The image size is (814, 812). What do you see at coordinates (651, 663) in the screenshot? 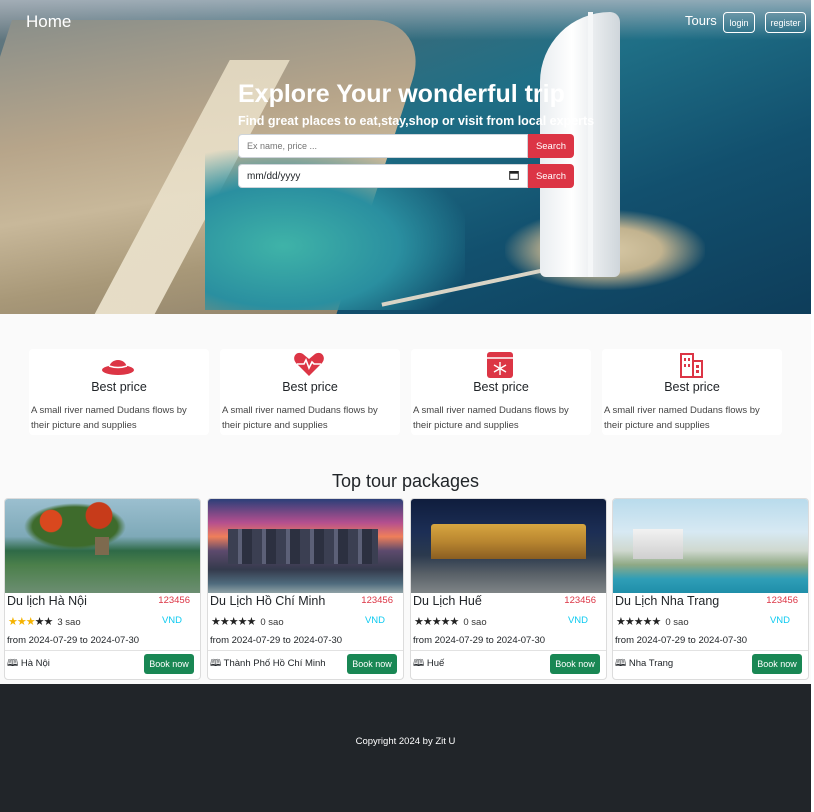
I see `location-text: Nha Trang` at bounding box center [651, 663].